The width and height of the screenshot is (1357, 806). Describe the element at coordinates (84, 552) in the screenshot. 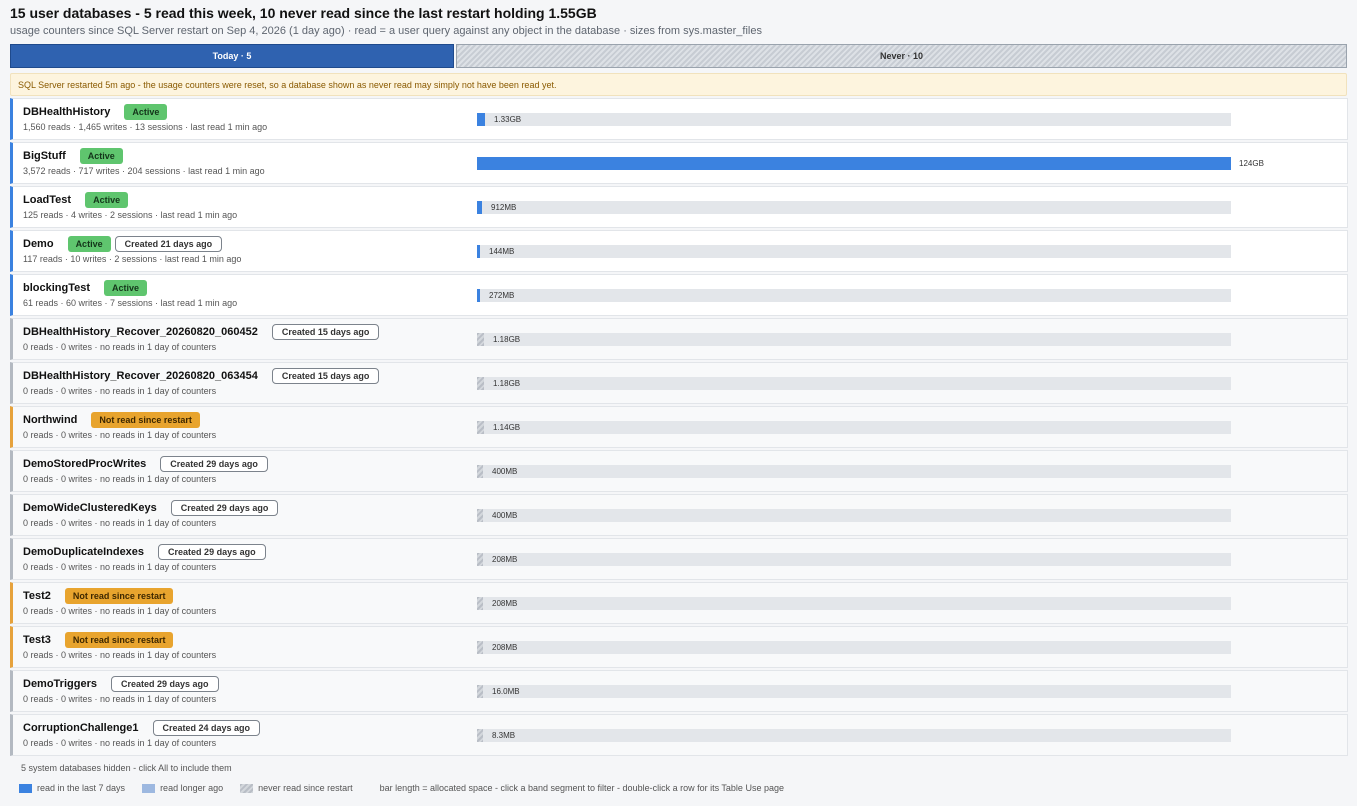

I see `database-name: DemoDuplicateIndexes` at that location.